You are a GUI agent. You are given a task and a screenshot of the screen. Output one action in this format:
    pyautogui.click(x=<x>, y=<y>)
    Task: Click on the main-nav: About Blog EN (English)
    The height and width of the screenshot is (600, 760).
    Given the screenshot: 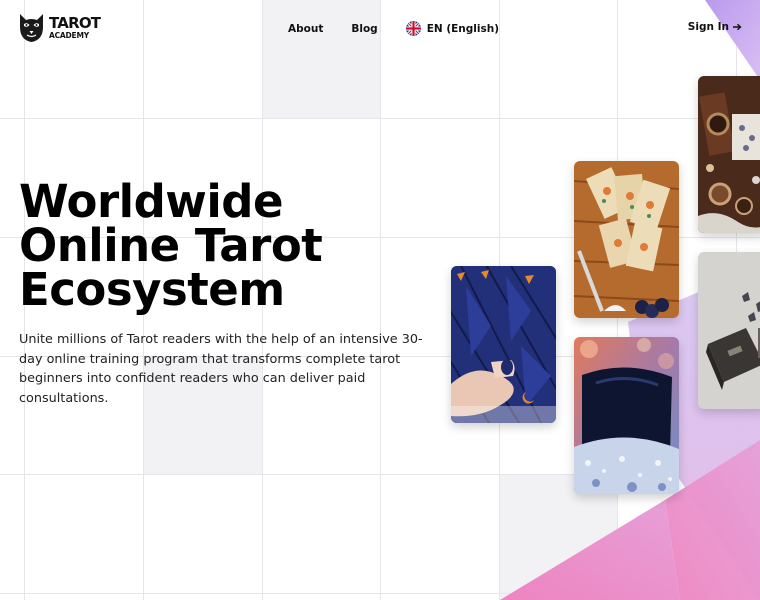 What is the action you would take?
    pyautogui.click(x=393, y=28)
    